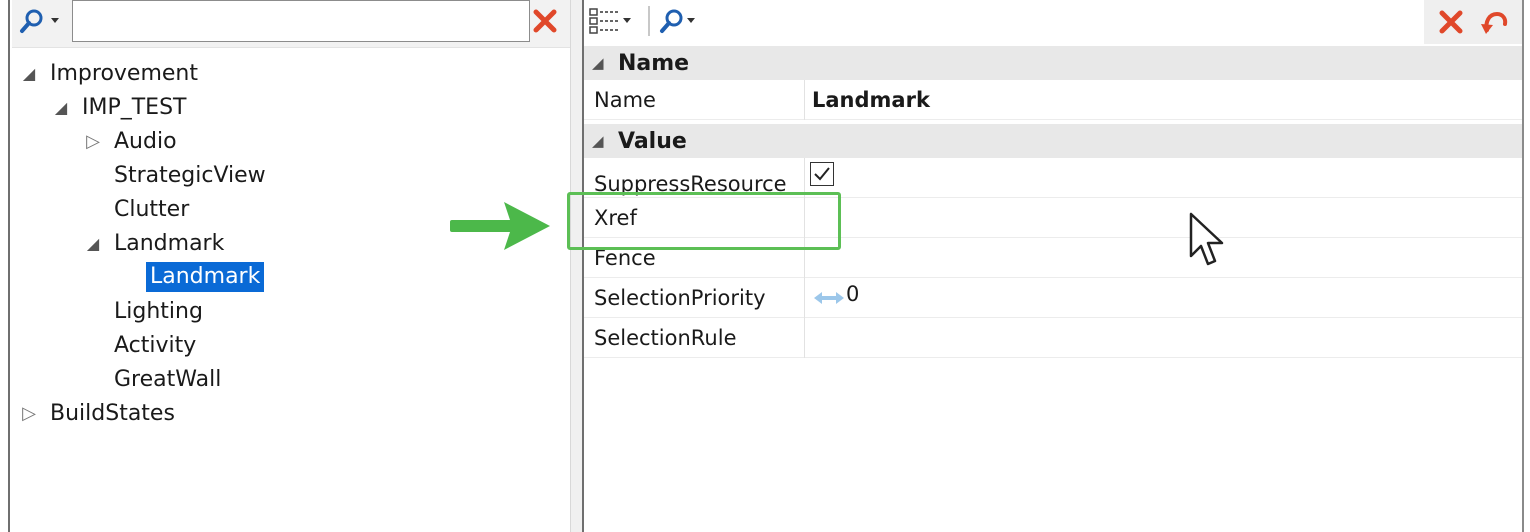  Describe the element at coordinates (134, 107) in the screenshot. I see `tree-item-label: IMP_TEST` at that location.